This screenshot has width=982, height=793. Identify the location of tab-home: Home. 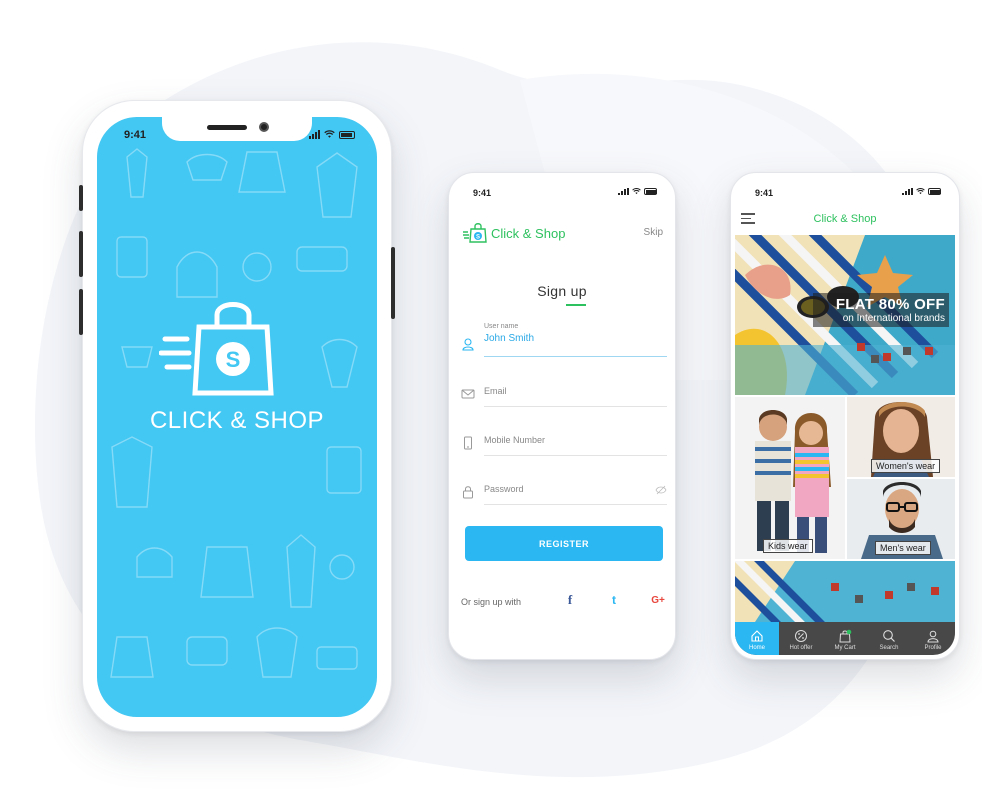
(757, 638).